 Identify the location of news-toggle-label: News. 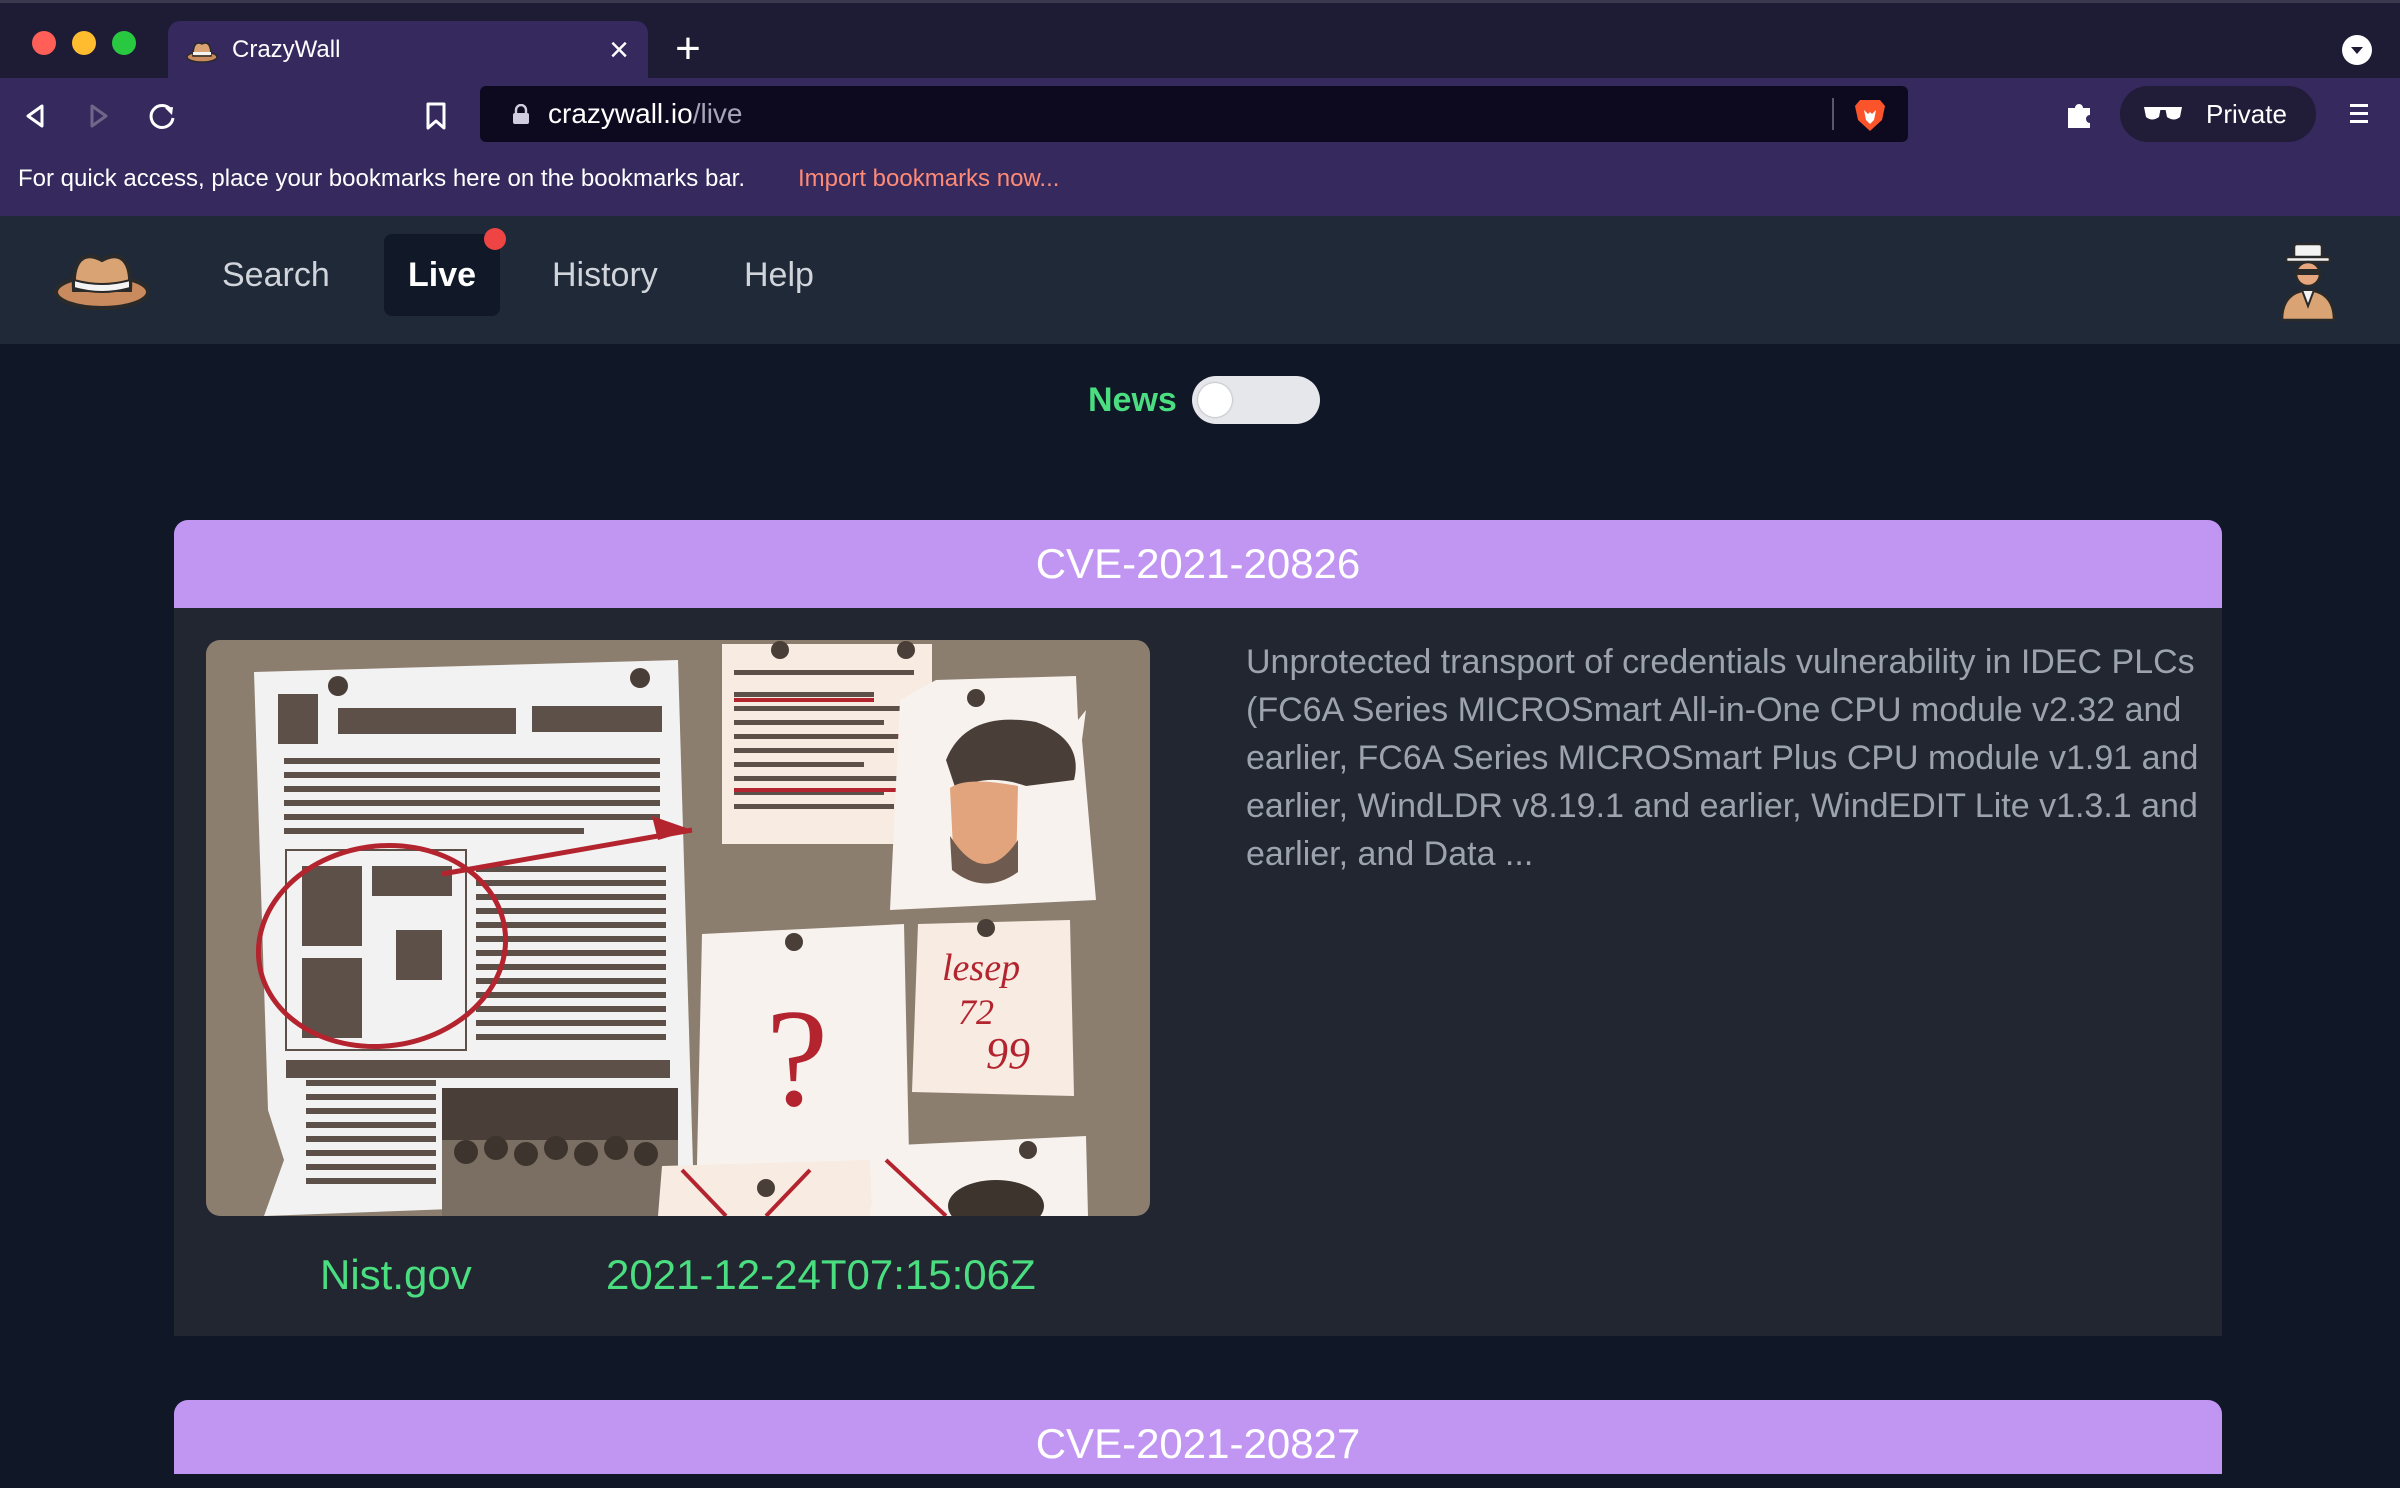
(1132, 400).